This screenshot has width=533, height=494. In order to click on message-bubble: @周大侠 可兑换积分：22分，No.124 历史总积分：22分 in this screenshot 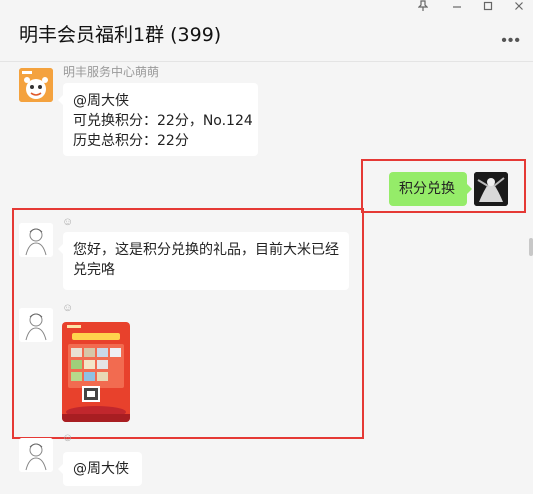, I will do `click(158, 119)`.